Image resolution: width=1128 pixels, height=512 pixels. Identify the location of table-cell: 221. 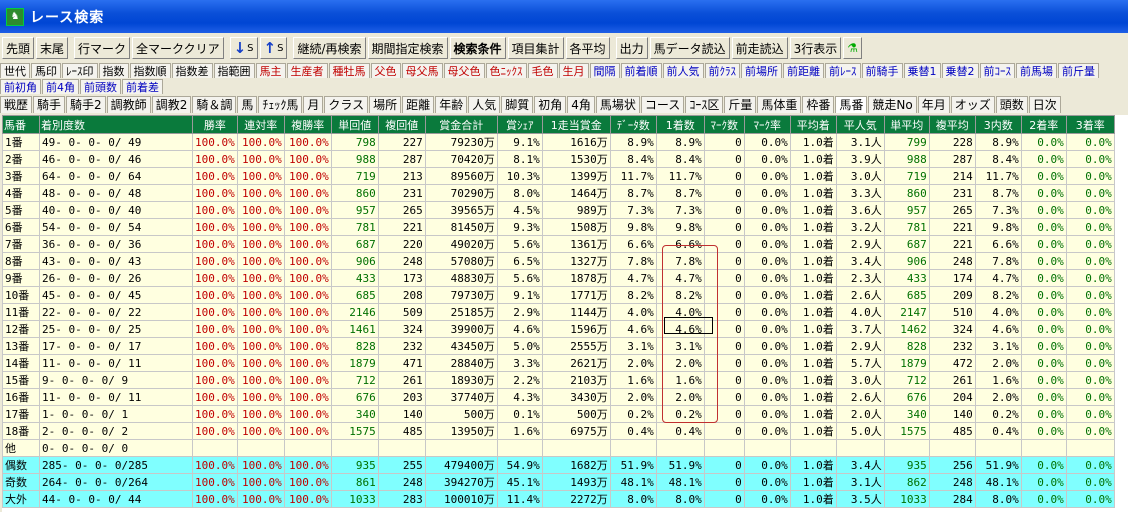
(952, 227).